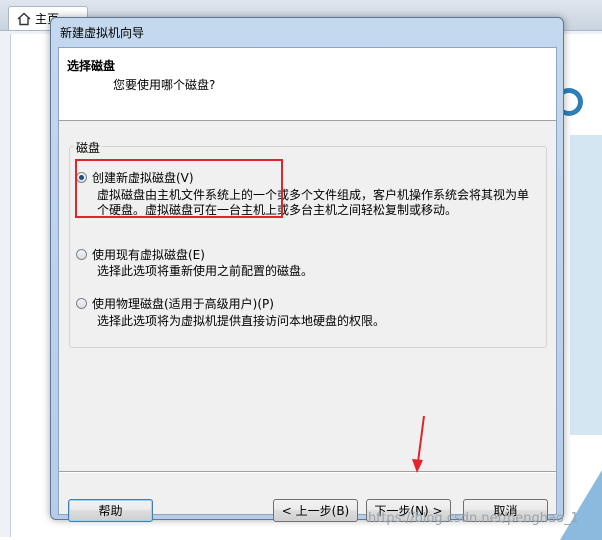  I want to click on dialog-titlebar: 新建虚拟机向导, so click(307, 32).